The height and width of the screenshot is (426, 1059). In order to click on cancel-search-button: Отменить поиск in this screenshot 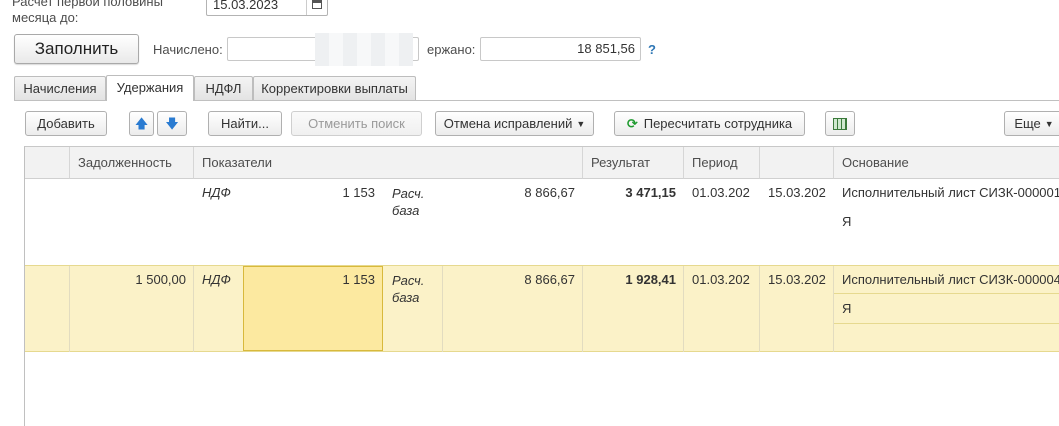, I will do `click(356, 123)`.